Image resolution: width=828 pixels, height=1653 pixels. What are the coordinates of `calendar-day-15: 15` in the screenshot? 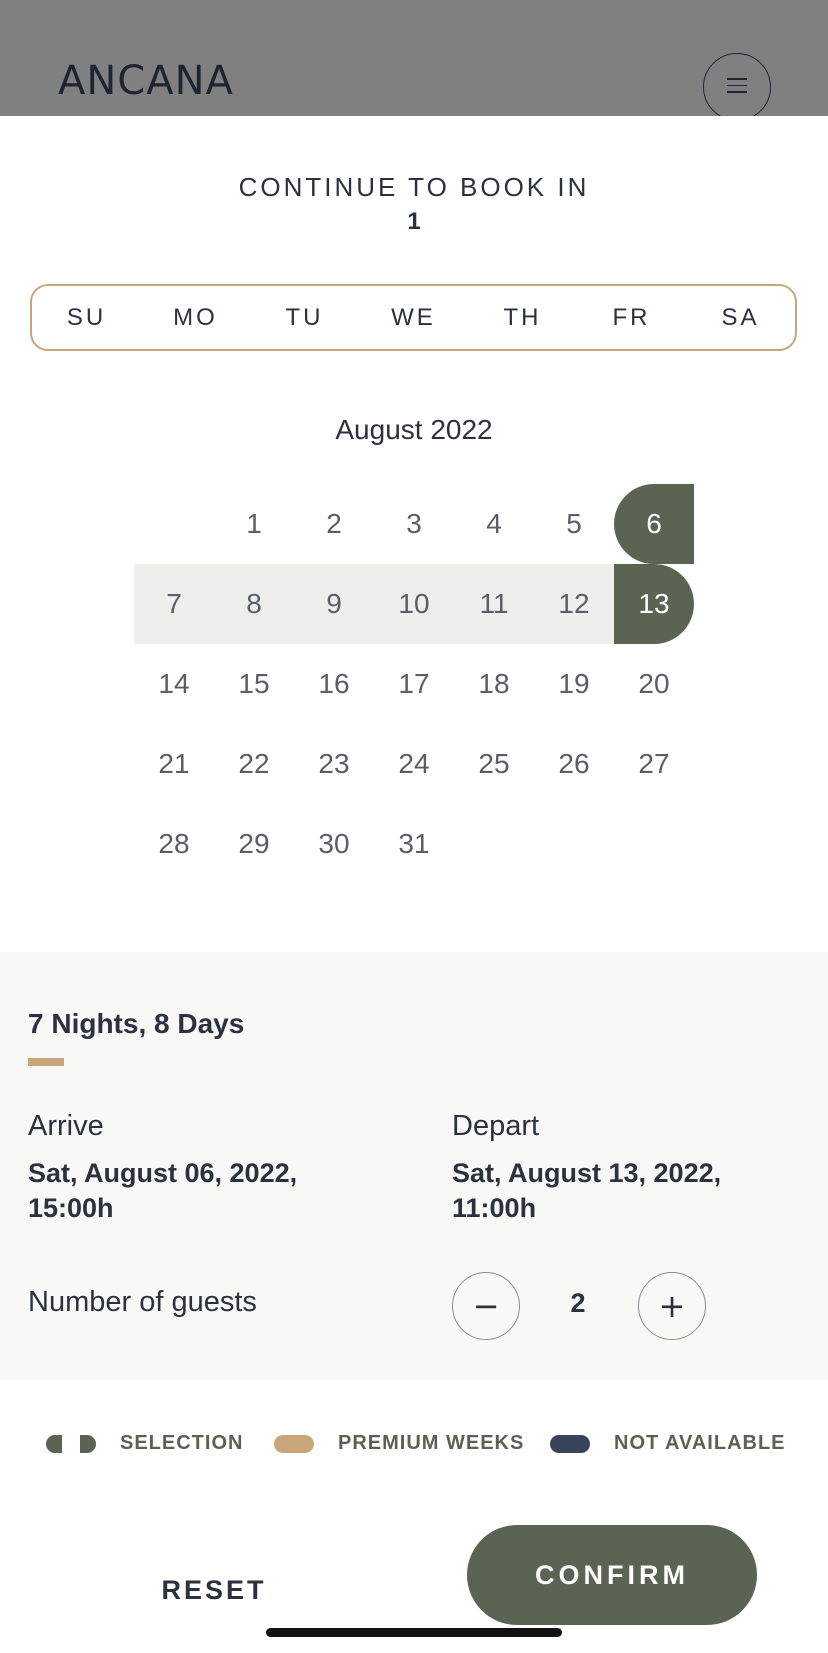 It's located at (254, 684).